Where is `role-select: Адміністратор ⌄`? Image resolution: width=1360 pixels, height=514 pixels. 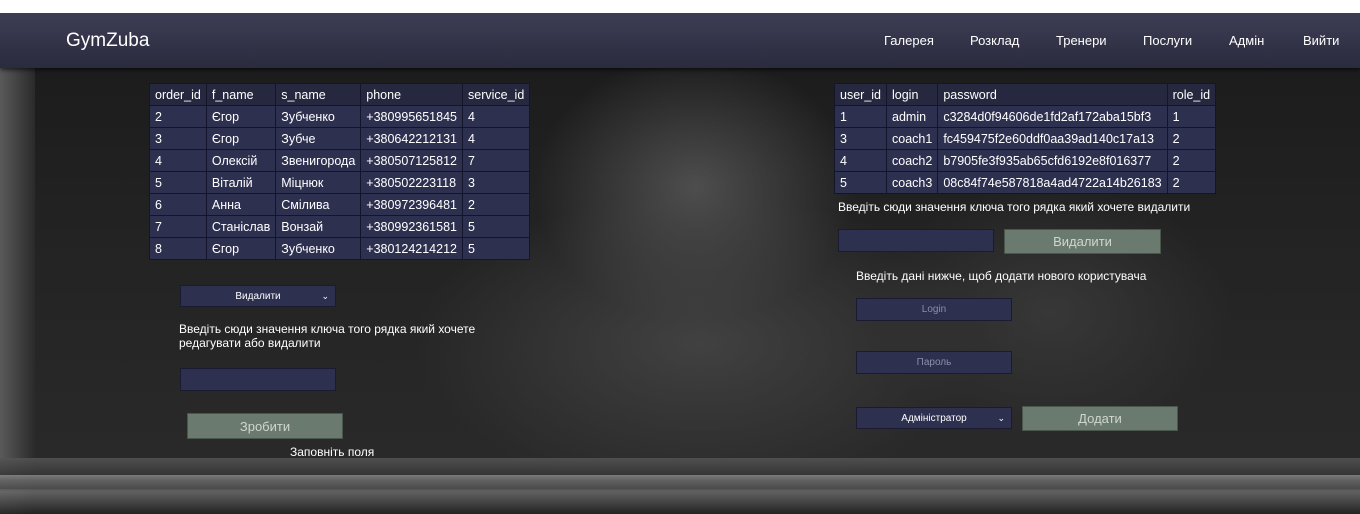 role-select: Адміністратор ⌄ is located at coordinates (934, 418).